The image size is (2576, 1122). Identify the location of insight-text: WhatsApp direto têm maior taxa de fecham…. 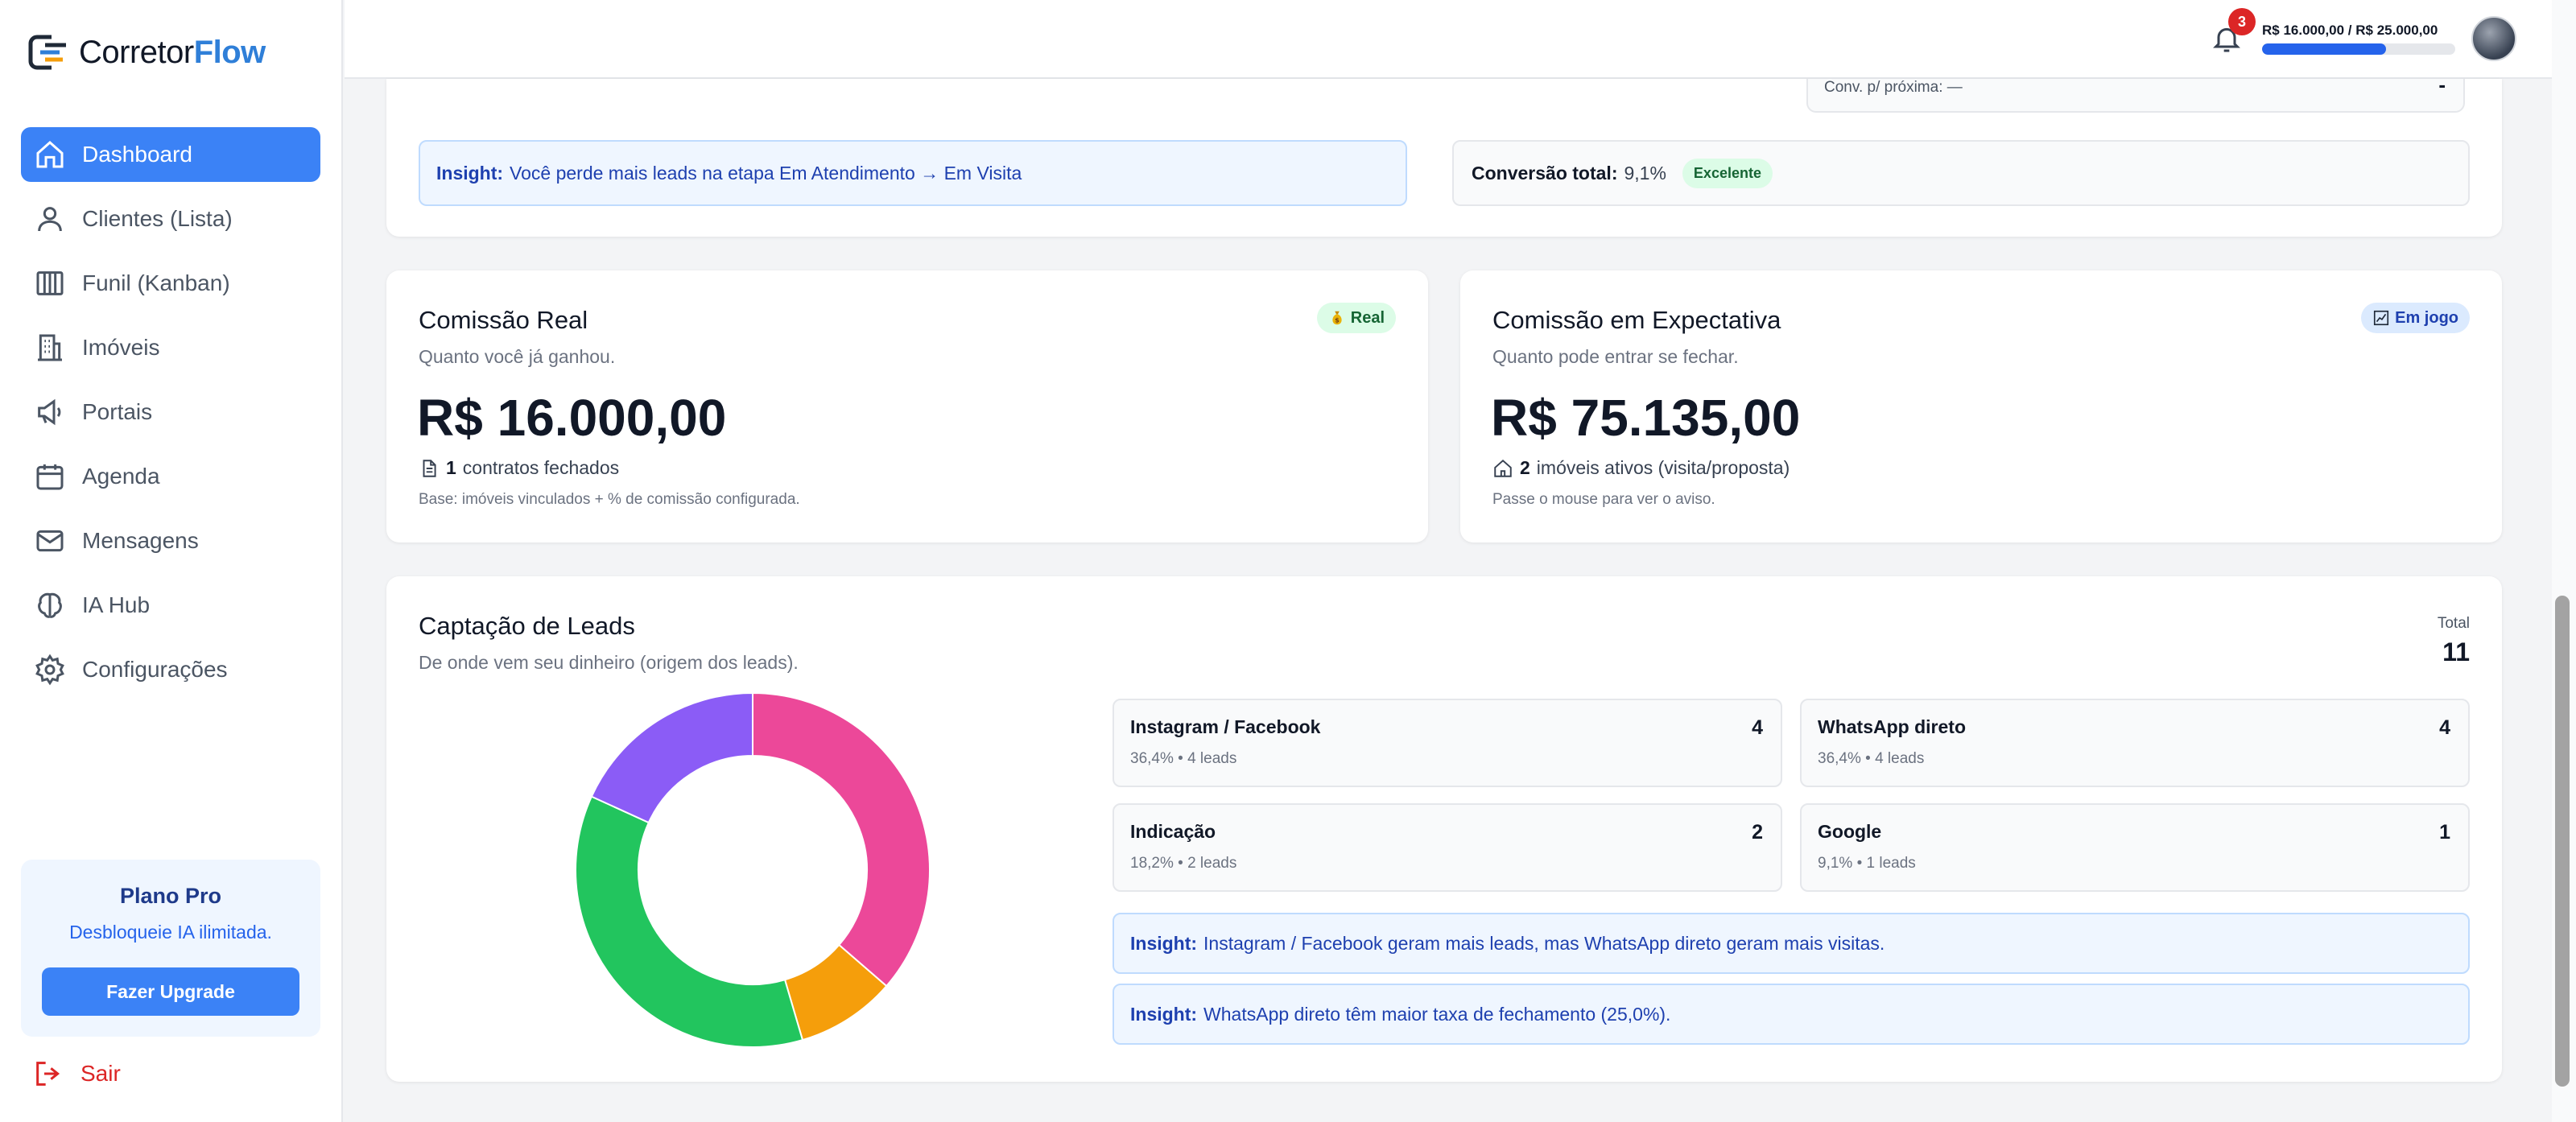
(1437, 1014).